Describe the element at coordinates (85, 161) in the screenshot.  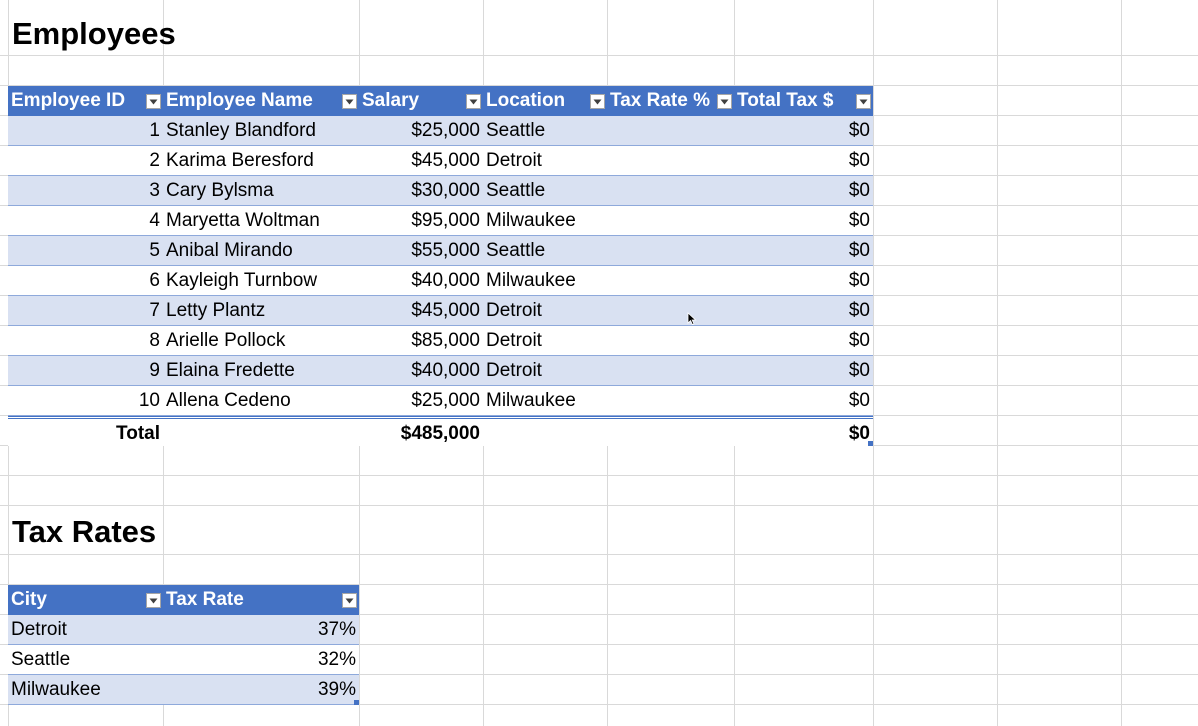
I see `table-cell: 2` at that location.